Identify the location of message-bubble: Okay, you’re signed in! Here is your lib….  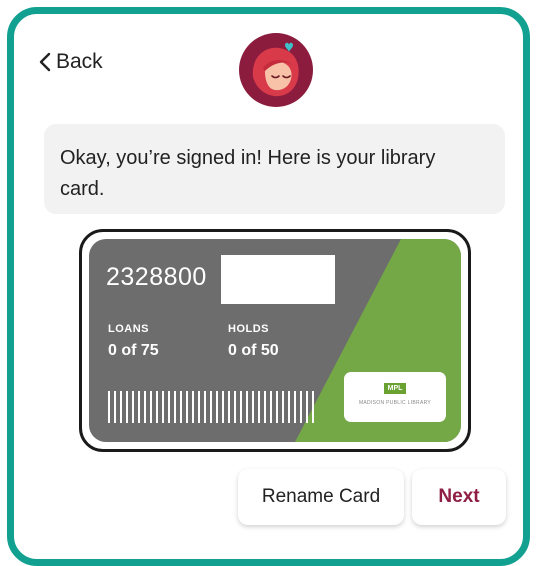
(274, 169).